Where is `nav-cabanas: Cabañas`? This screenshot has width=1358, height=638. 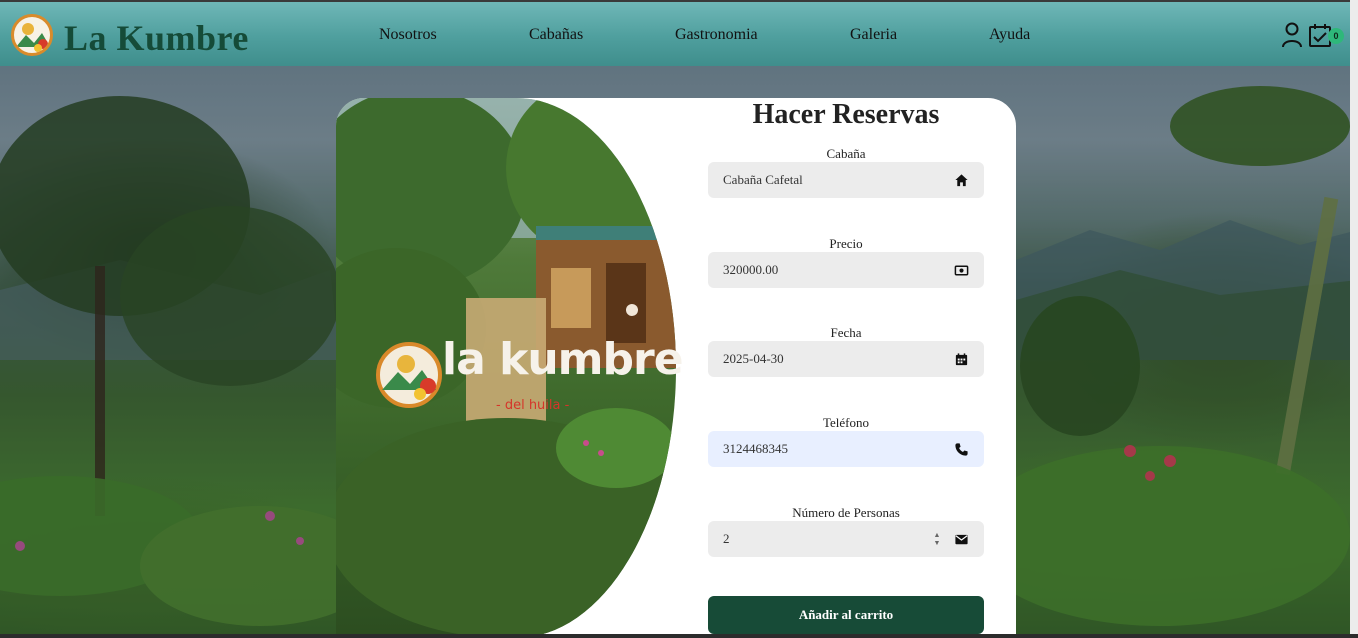 nav-cabanas: Cabañas is located at coordinates (556, 35).